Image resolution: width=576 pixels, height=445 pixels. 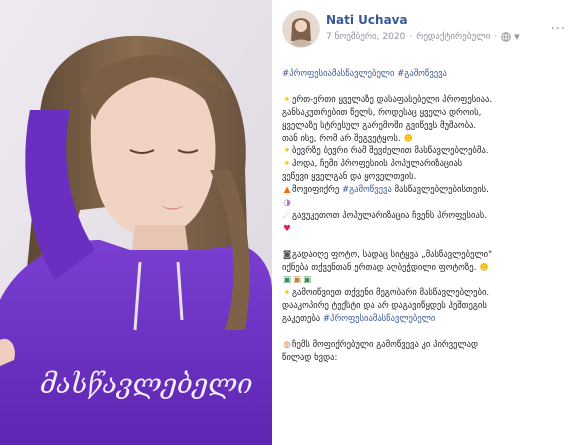 I want to click on fire-emoji-icon: ▲, so click(x=287, y=190).